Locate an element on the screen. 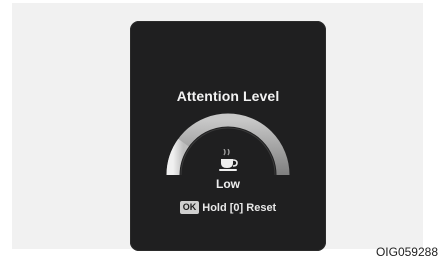 The width and height of the screenshot is (438, 263). reset-hint: OK Hold [0] Reset is located at coordinates (228, 207).